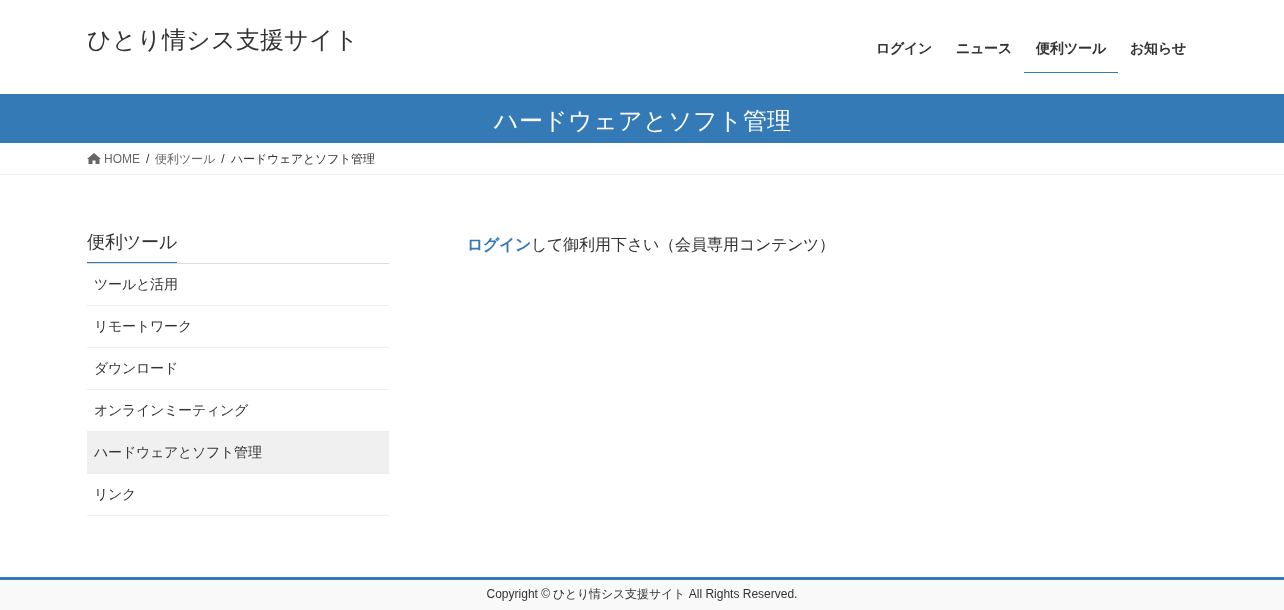  I want to click on nav-link: 便利ツール, so click(1071, 48).